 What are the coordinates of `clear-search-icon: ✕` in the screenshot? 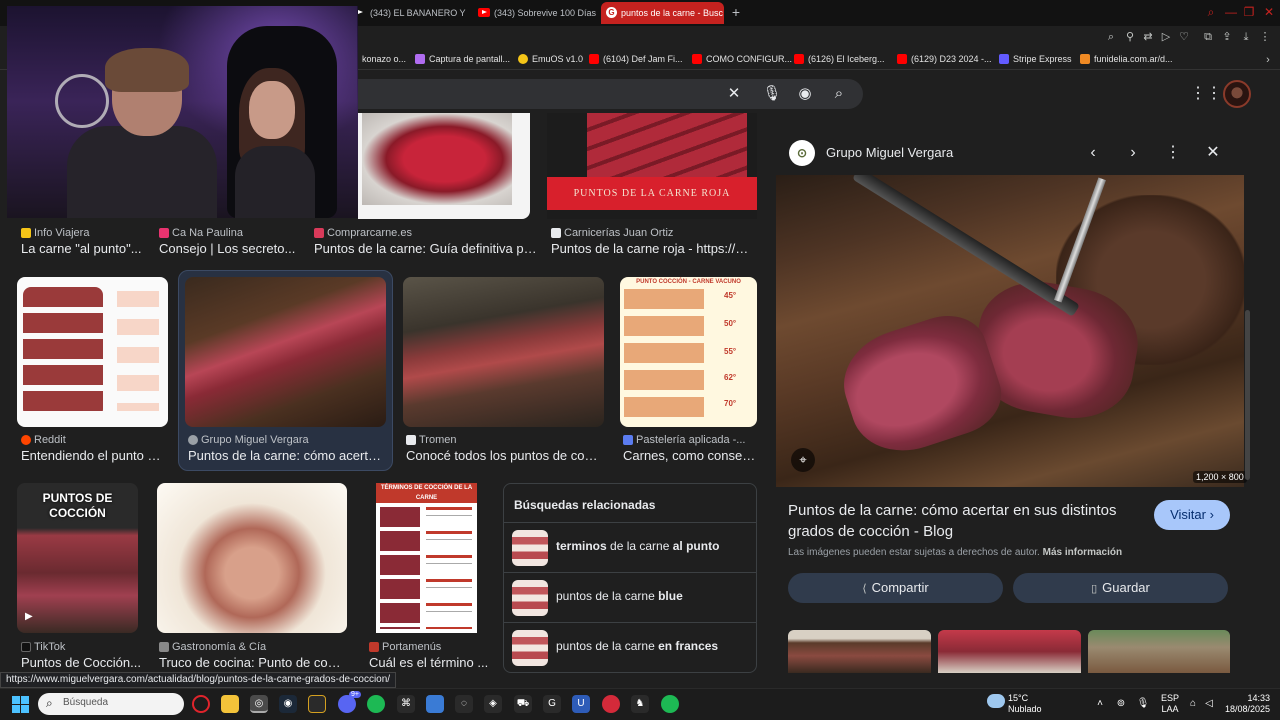 It's located at (734, 94).